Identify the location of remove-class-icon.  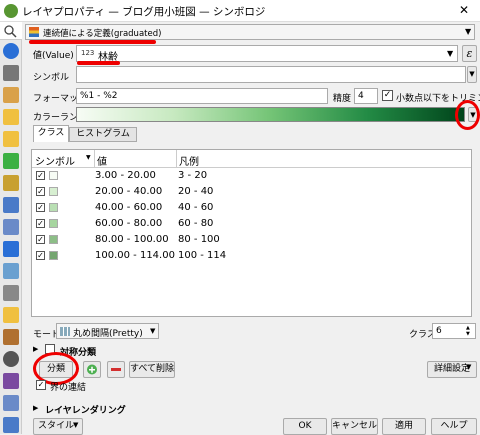
(116, 369).